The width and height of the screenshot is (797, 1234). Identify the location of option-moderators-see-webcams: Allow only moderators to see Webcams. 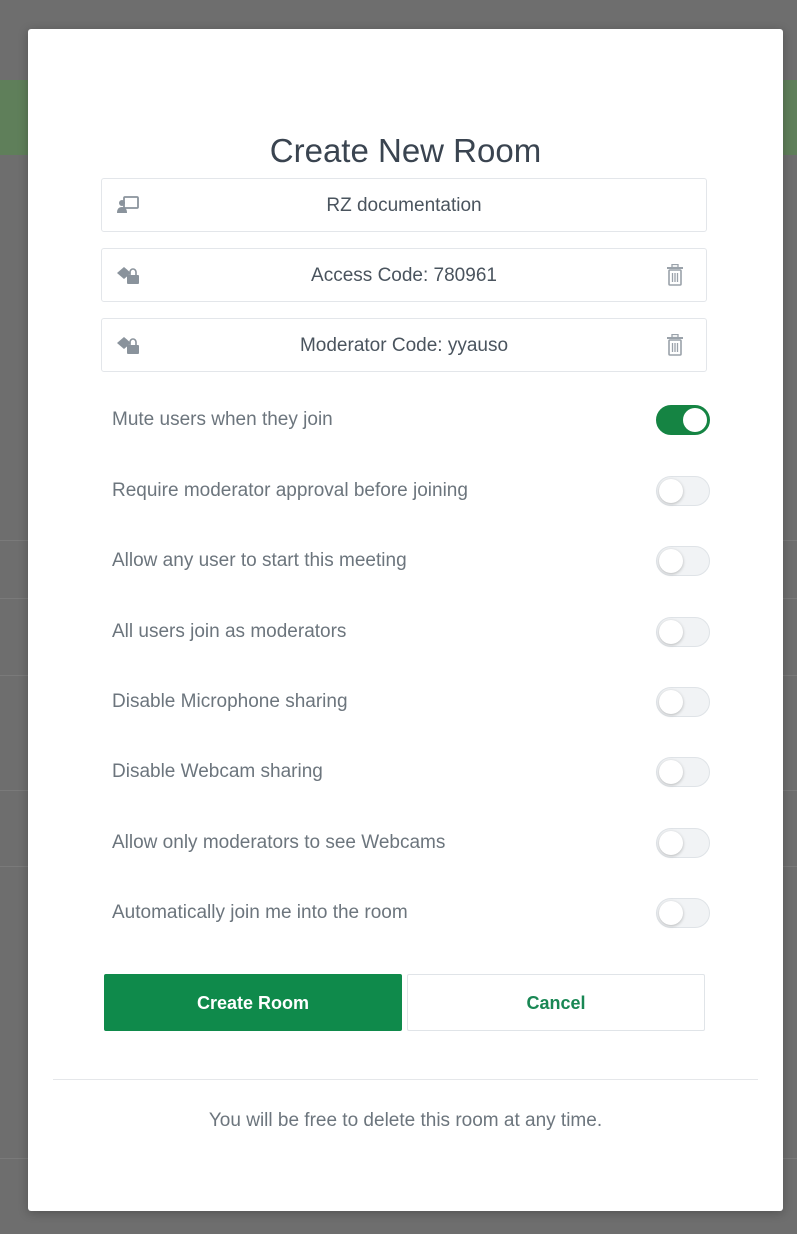
(411, 843).